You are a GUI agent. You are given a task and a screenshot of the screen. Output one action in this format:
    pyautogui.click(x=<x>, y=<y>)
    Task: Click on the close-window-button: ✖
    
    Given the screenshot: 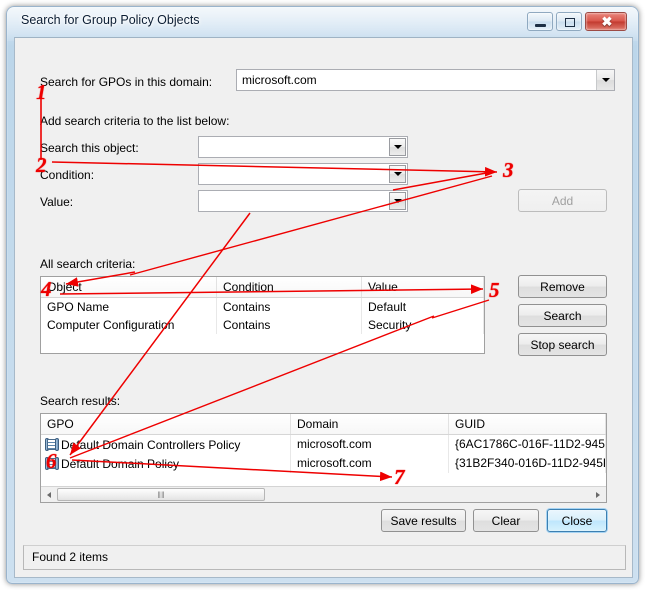 What is the action you would take?
    pyautogui.click(x=606, y=21)
    